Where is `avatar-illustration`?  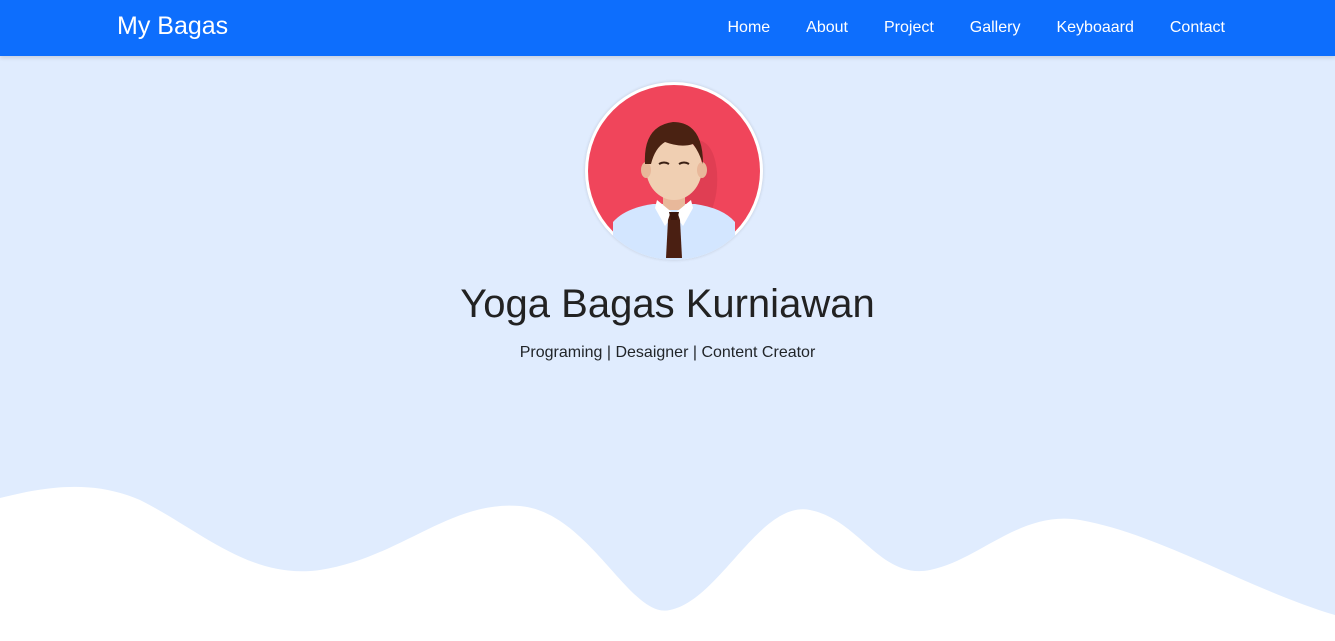 avatar-illustration is located at coordinates (674, 172).